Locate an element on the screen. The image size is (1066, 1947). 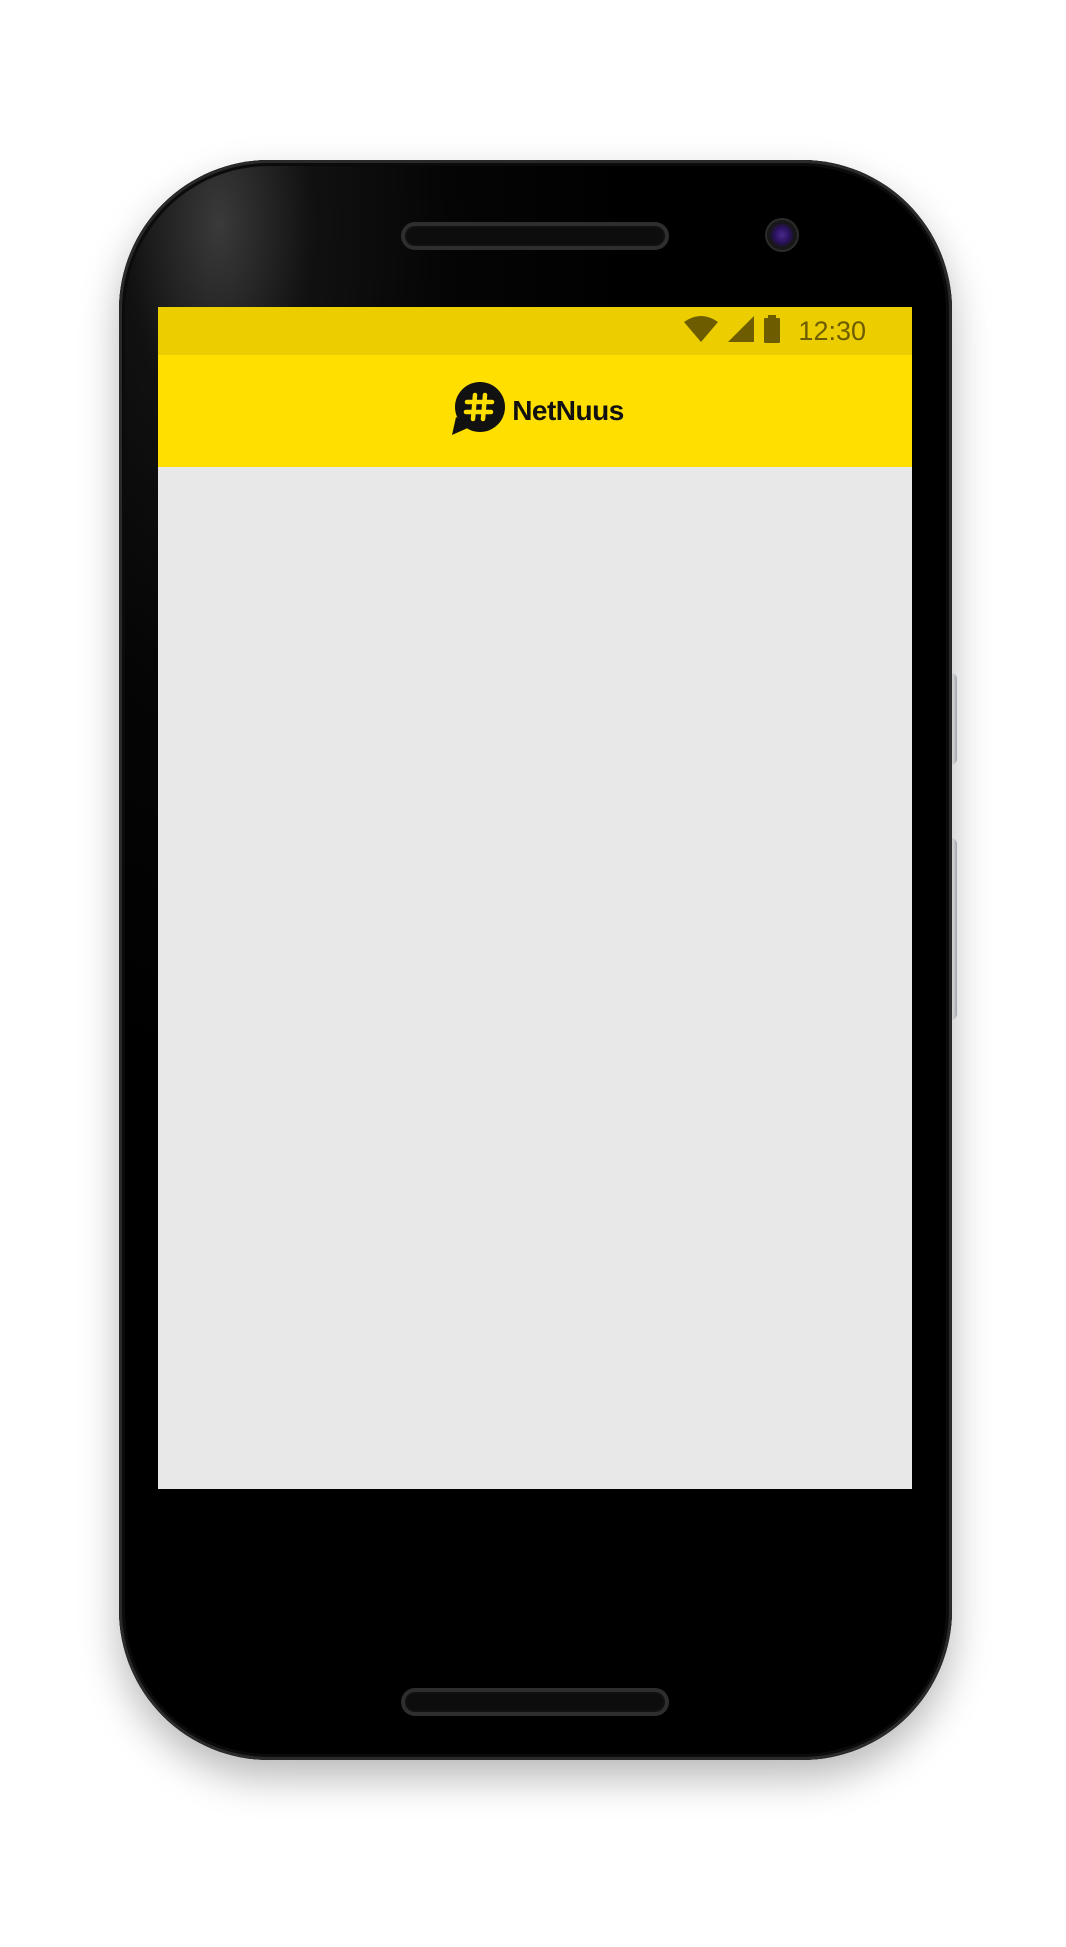
app-logo: NetNuus is located at coordinates (537, 411).